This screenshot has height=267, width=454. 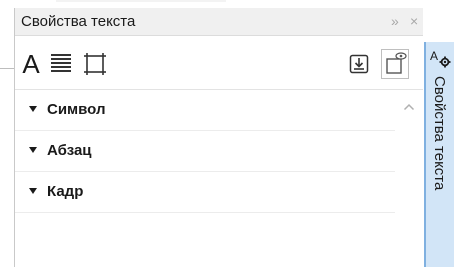 I want to click on section-frame: Кадр, so click(x=205, y=192).